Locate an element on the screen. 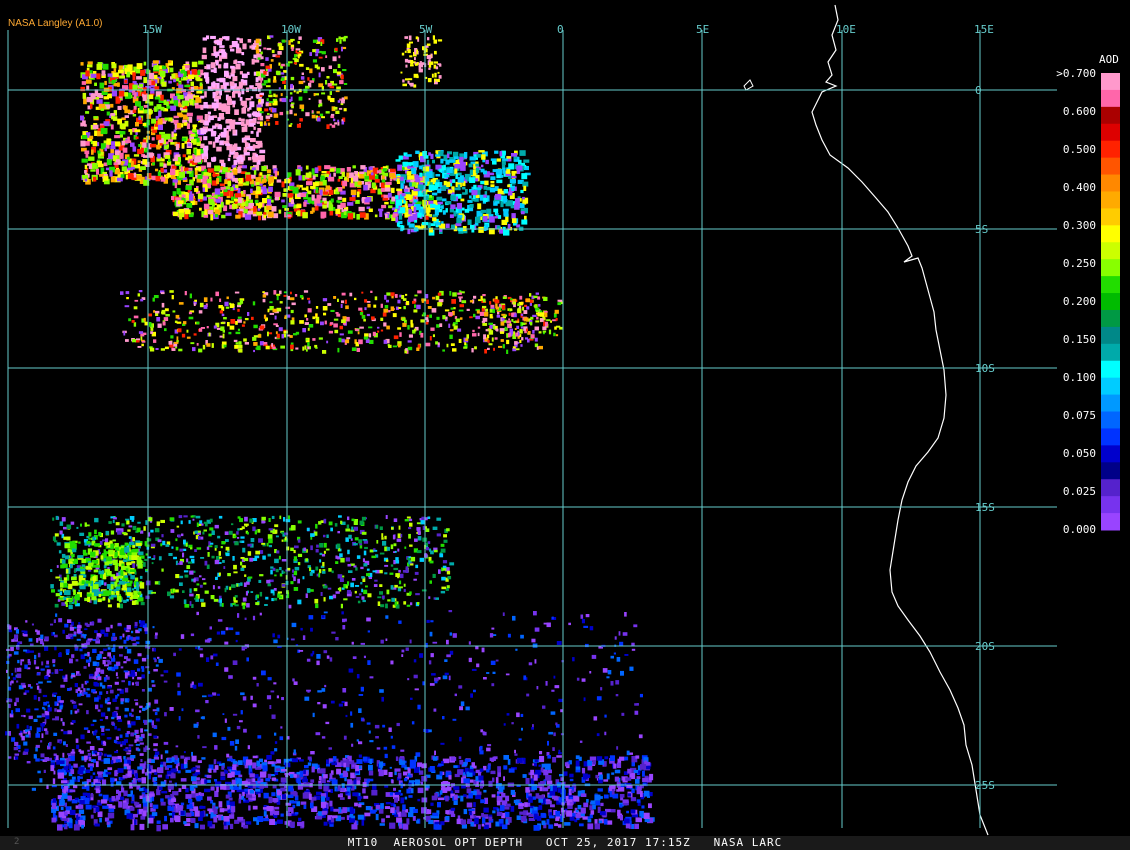 The height and width of the screenshot is (850, 1130). legend-tick-label: 0.150 is located at coordinates (1079, 339).